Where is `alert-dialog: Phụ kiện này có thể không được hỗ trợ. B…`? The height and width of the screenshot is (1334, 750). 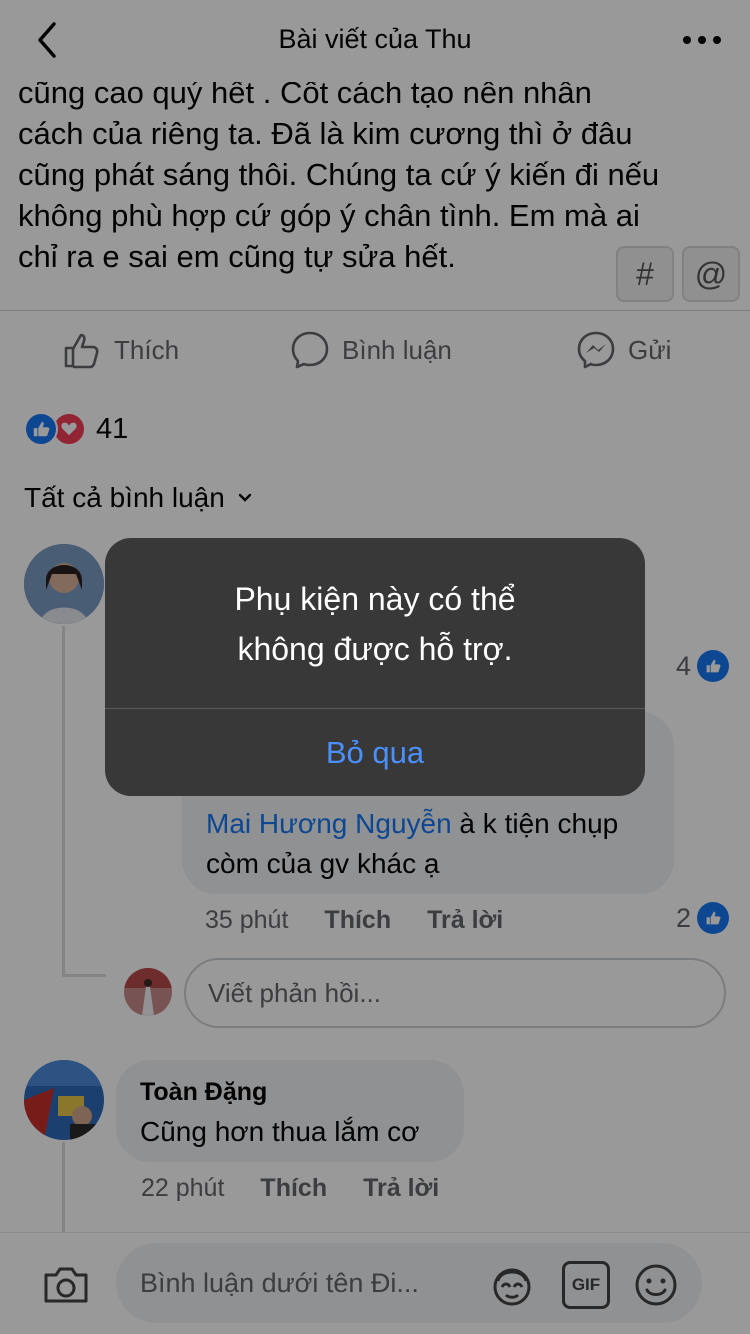 alert-dialog: Phụ kiện này có thể không được hỗ trợ. B… is located at coordinates (375, 667).